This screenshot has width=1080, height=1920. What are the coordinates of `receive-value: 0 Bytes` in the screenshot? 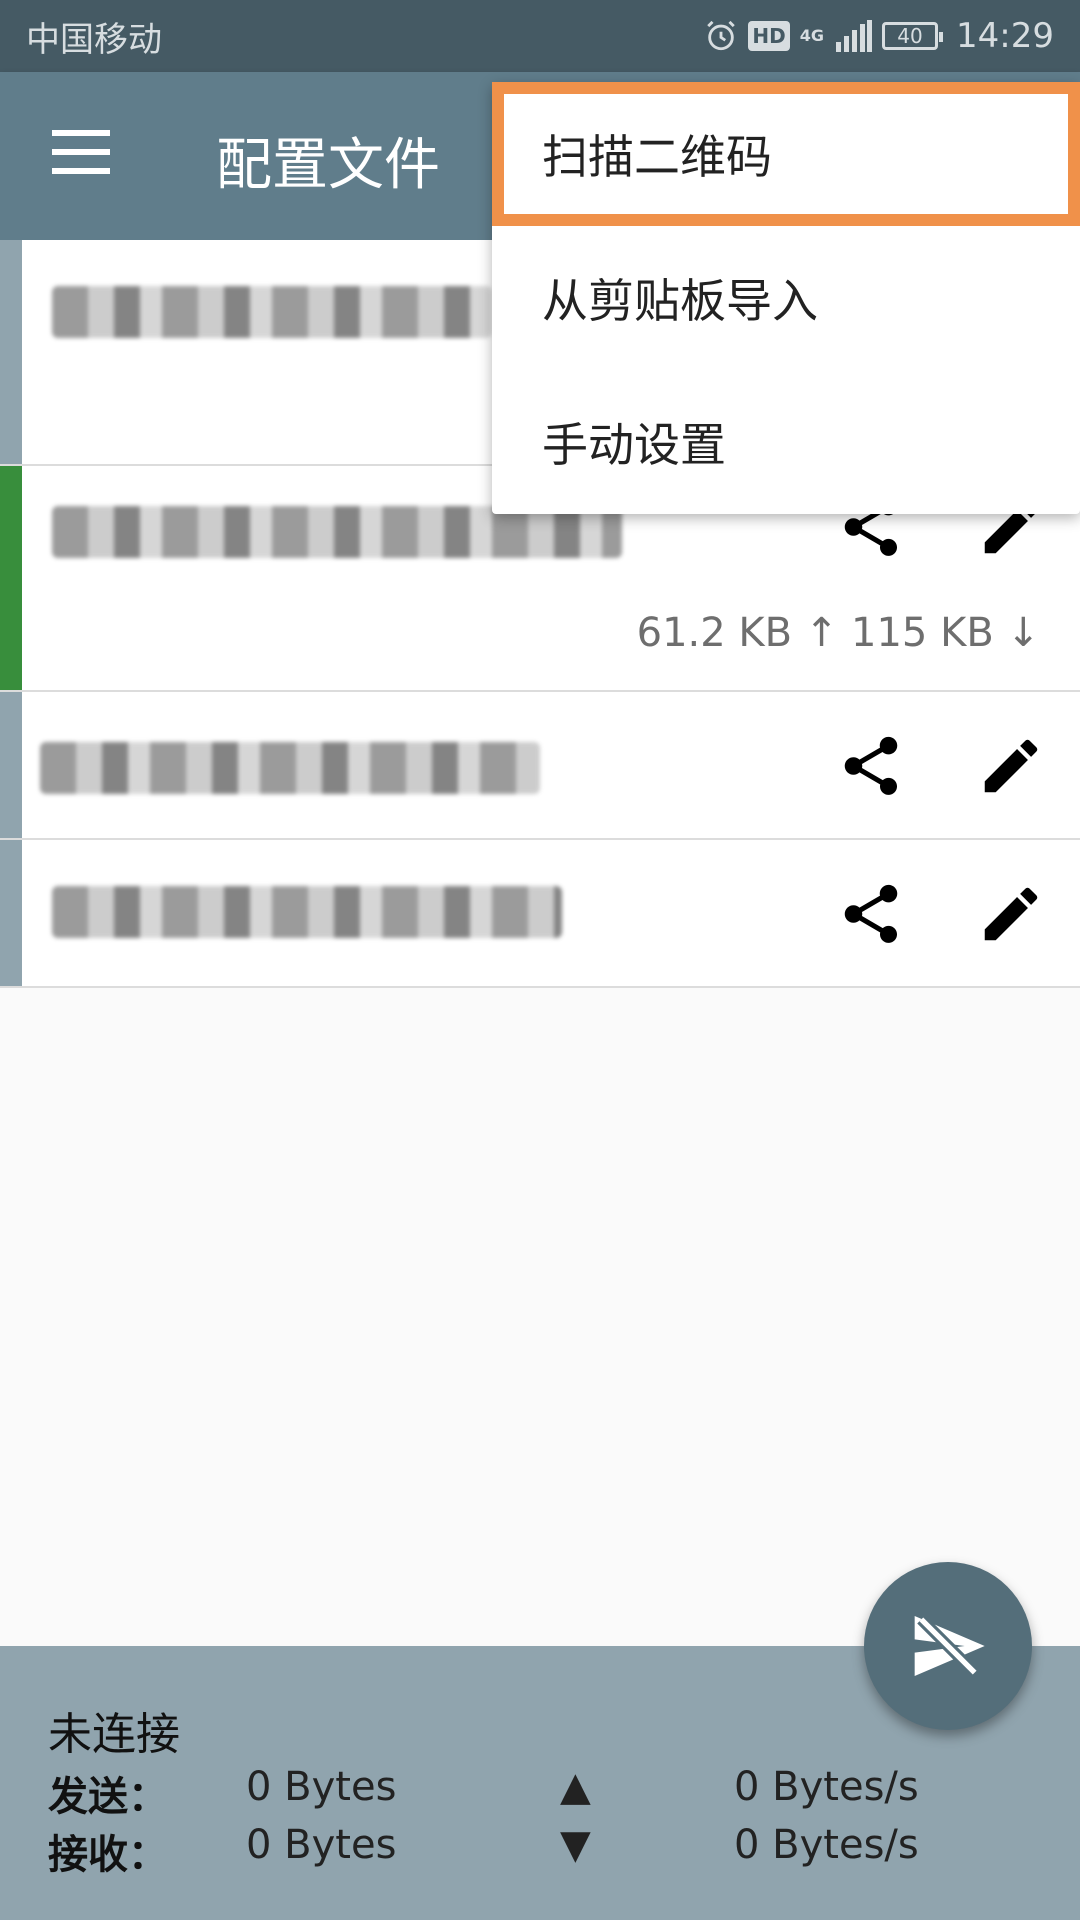 It's located at (321, 1845).